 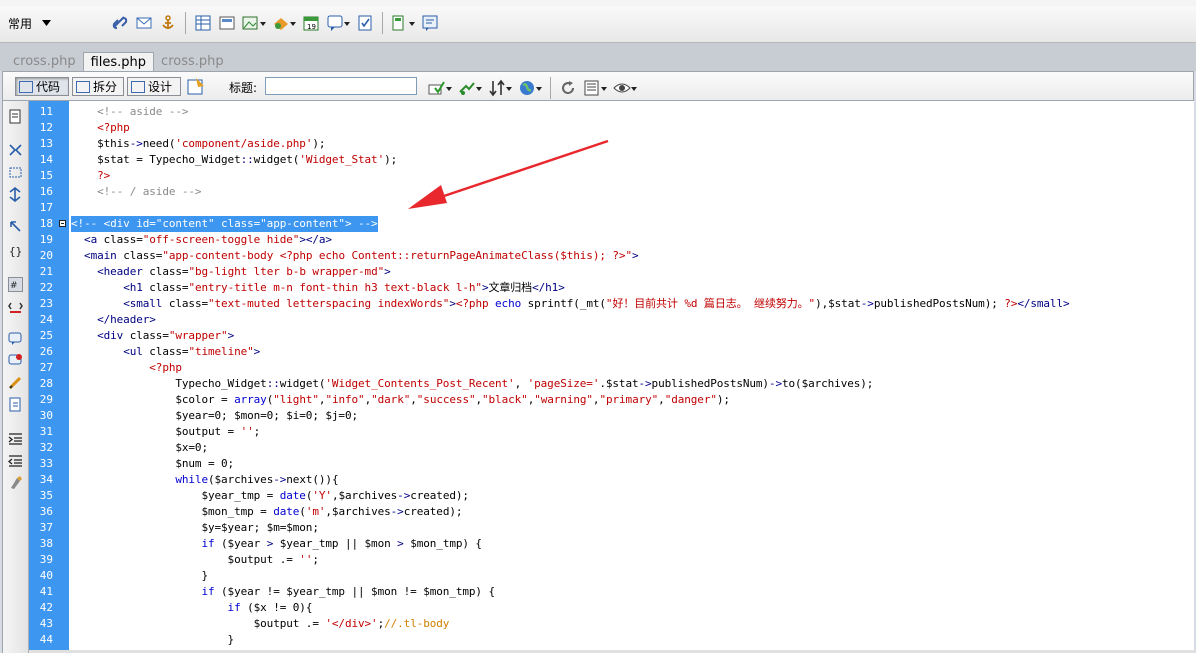 I want to click on globe-icon, so click(x=530, y=88).